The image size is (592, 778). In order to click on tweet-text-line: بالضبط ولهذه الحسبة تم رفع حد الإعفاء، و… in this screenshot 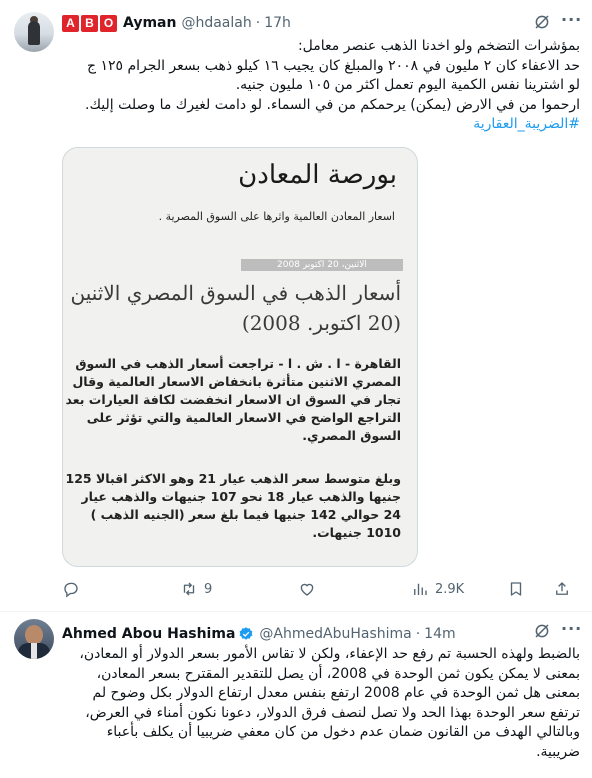, I will do `click(329, 654)`.